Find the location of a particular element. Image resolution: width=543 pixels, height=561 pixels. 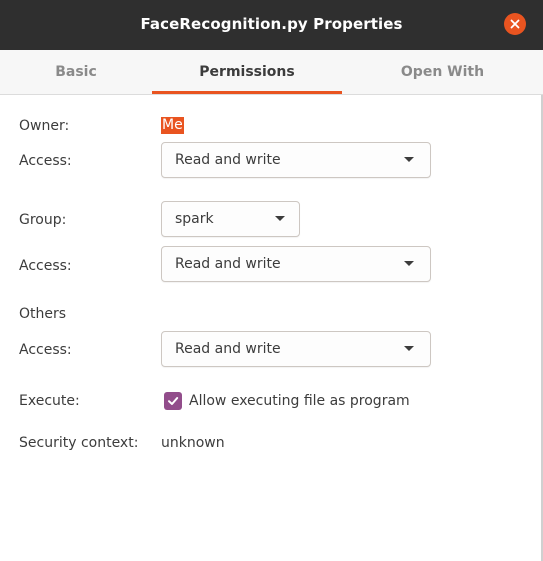

owner-value: Me is located at coordinates (172, 125).